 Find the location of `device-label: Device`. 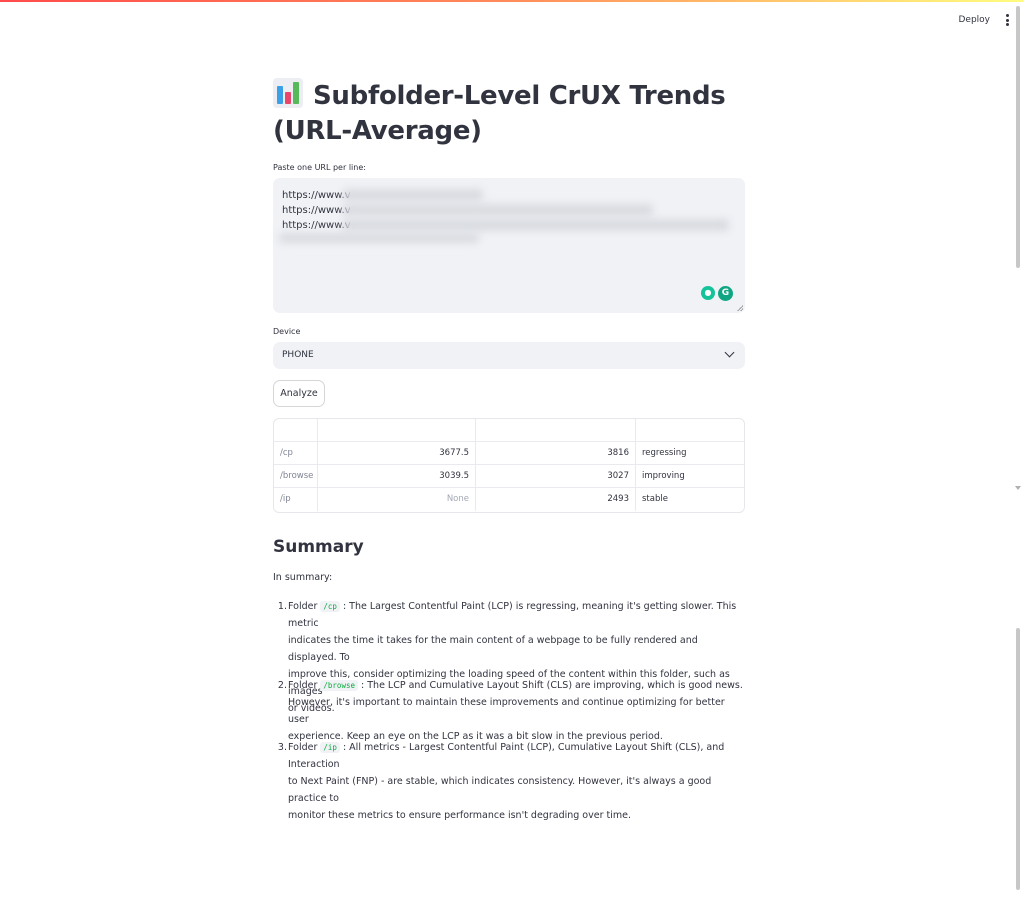

device-label: Device is located at coordinates (287, 331).